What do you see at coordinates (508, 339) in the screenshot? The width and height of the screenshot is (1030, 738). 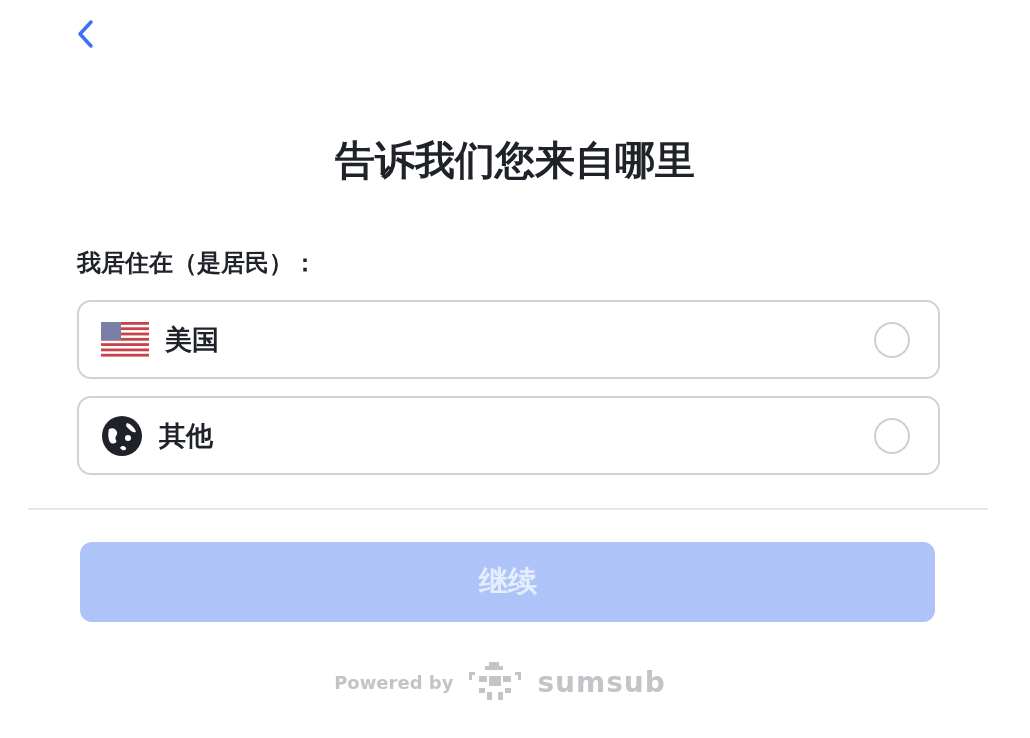 I see `country-option: 美国` at bounding box center [508, 339].